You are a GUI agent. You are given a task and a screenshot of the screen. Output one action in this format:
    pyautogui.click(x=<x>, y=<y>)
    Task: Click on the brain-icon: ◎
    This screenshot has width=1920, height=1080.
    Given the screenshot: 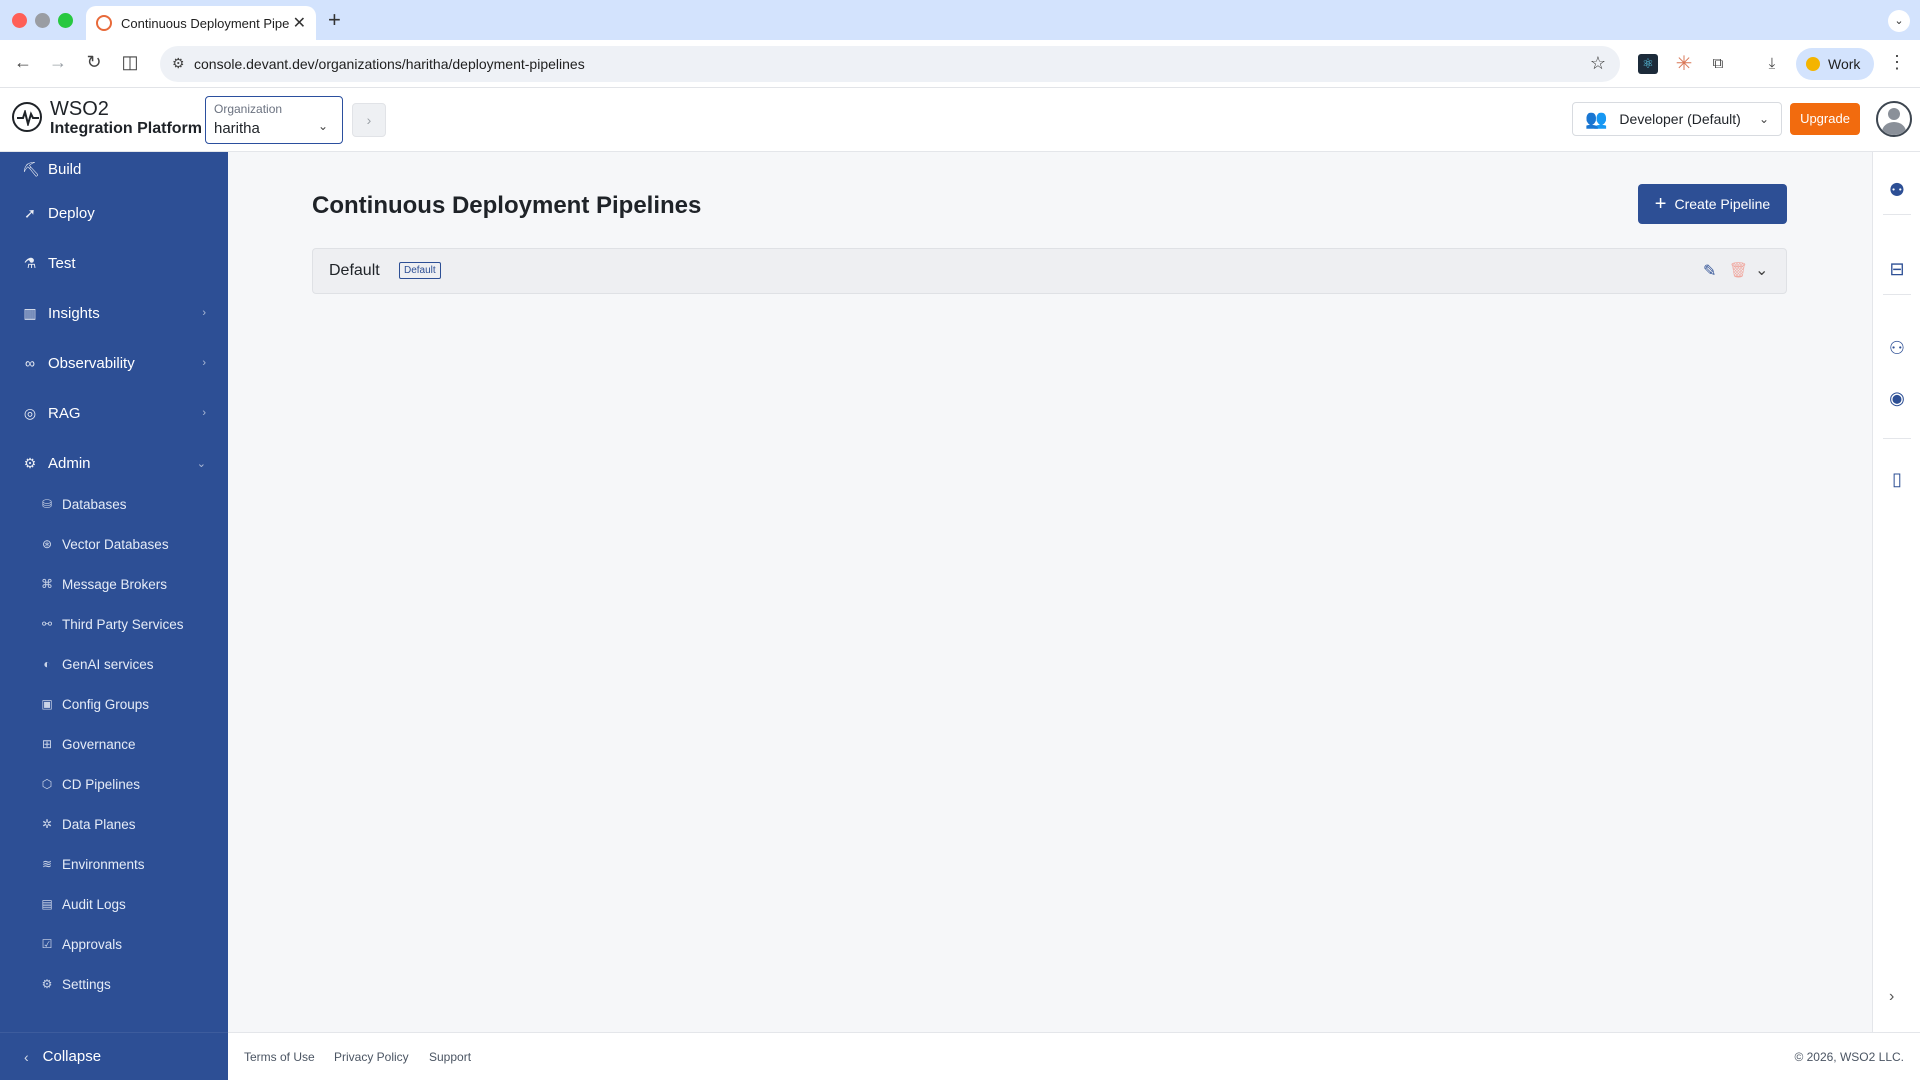 What is the action you would take?
    pyautogui.click(x=30, y=412)
    